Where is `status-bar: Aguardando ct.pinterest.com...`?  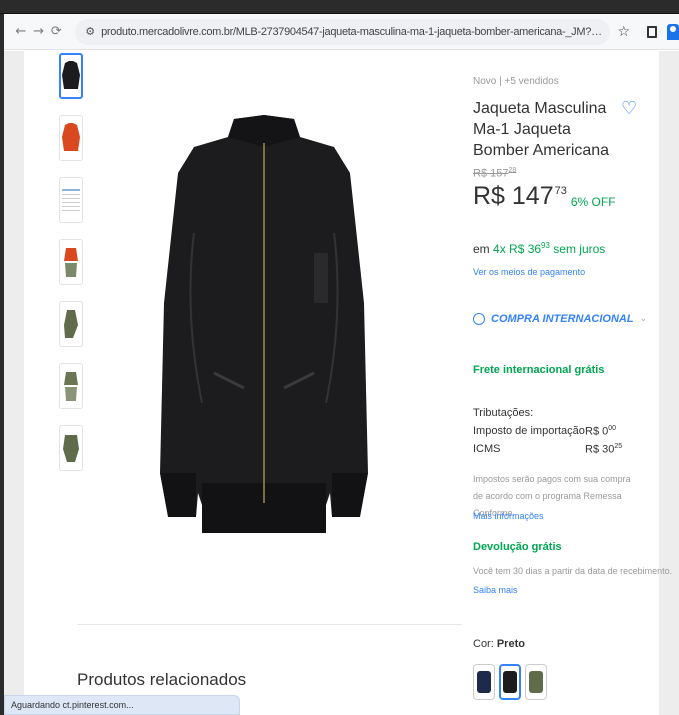
status-bar: Aguardando ct.pinterest.com... is located at coordinates (122, 705).